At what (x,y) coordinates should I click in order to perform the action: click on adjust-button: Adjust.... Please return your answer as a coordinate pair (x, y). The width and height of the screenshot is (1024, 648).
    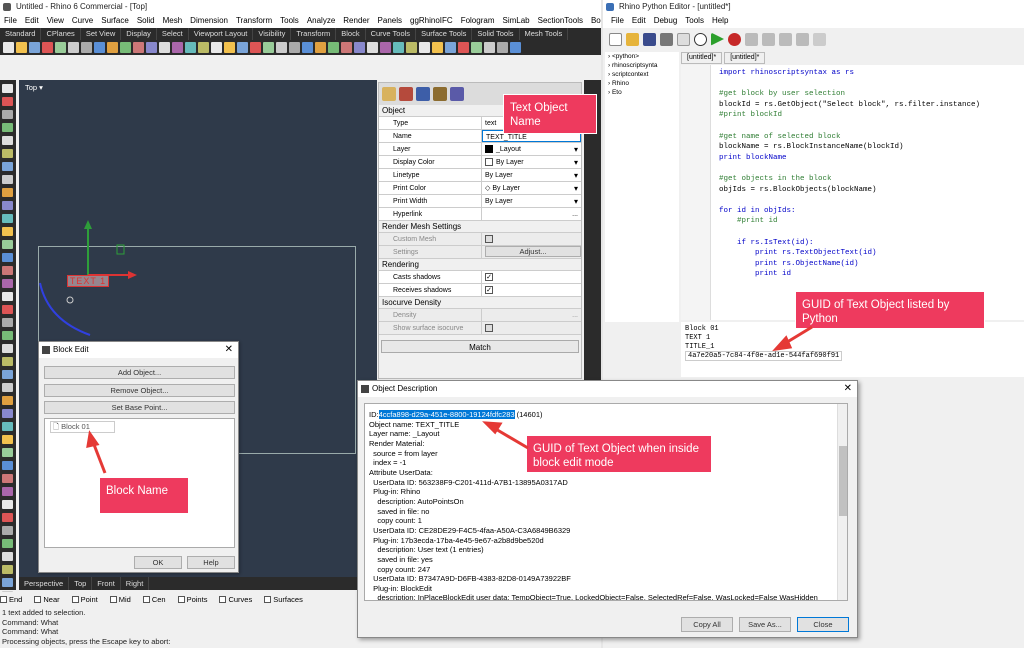
    Looking at the image, I should click on (533, 251).